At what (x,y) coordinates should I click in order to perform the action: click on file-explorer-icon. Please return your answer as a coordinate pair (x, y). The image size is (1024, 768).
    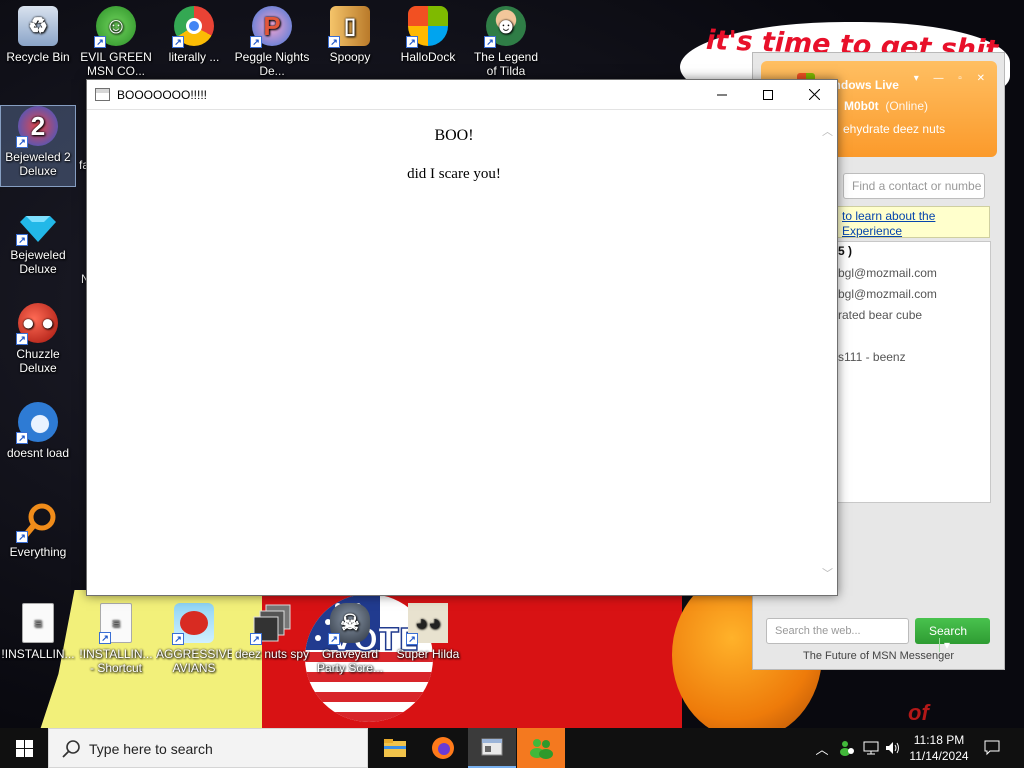
    Looking at the image, I should click on (395, 748).